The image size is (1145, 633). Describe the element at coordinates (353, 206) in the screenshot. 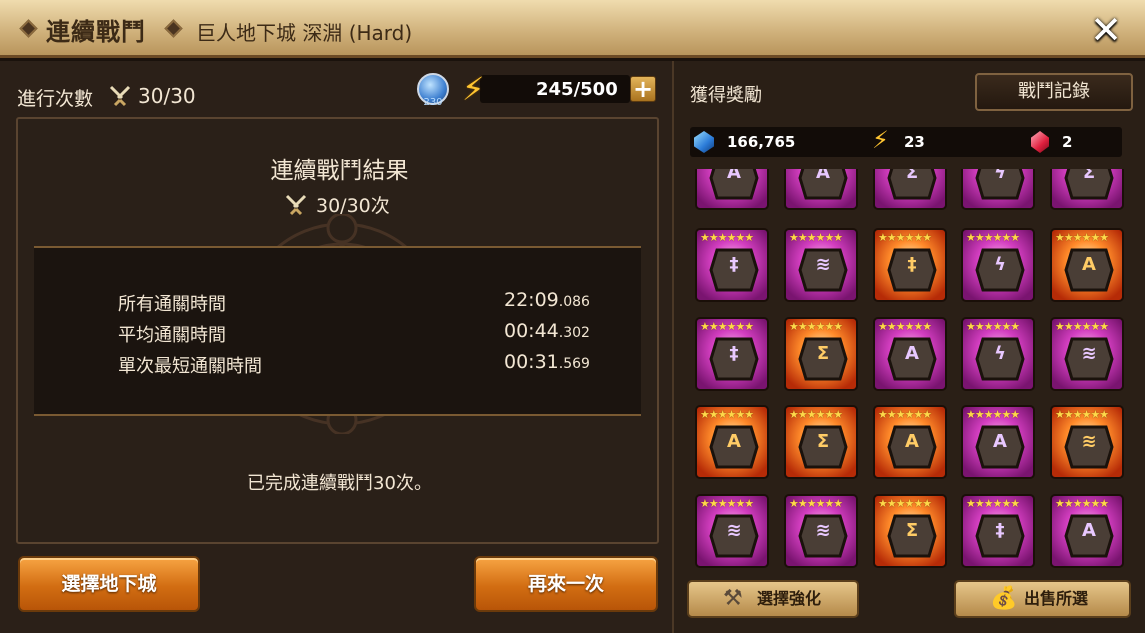

I see `result-count: 30/30次` at that location.